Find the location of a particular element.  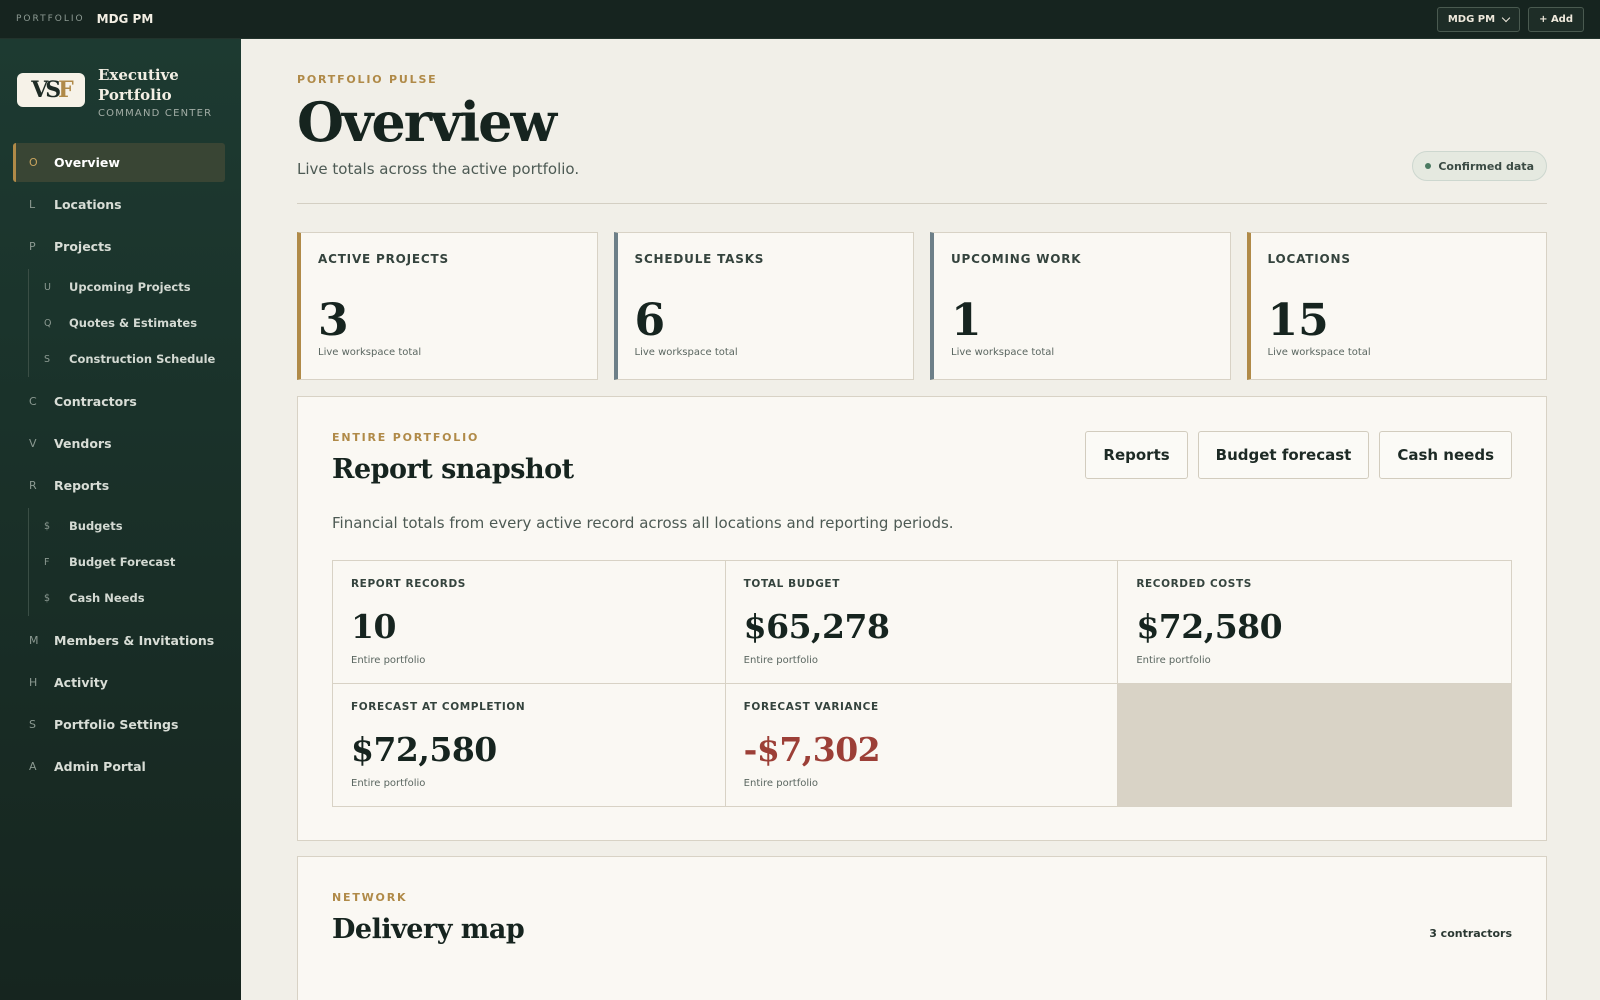

sidebar-item-label: Members & Invitations is located at coordinates (134, 640).